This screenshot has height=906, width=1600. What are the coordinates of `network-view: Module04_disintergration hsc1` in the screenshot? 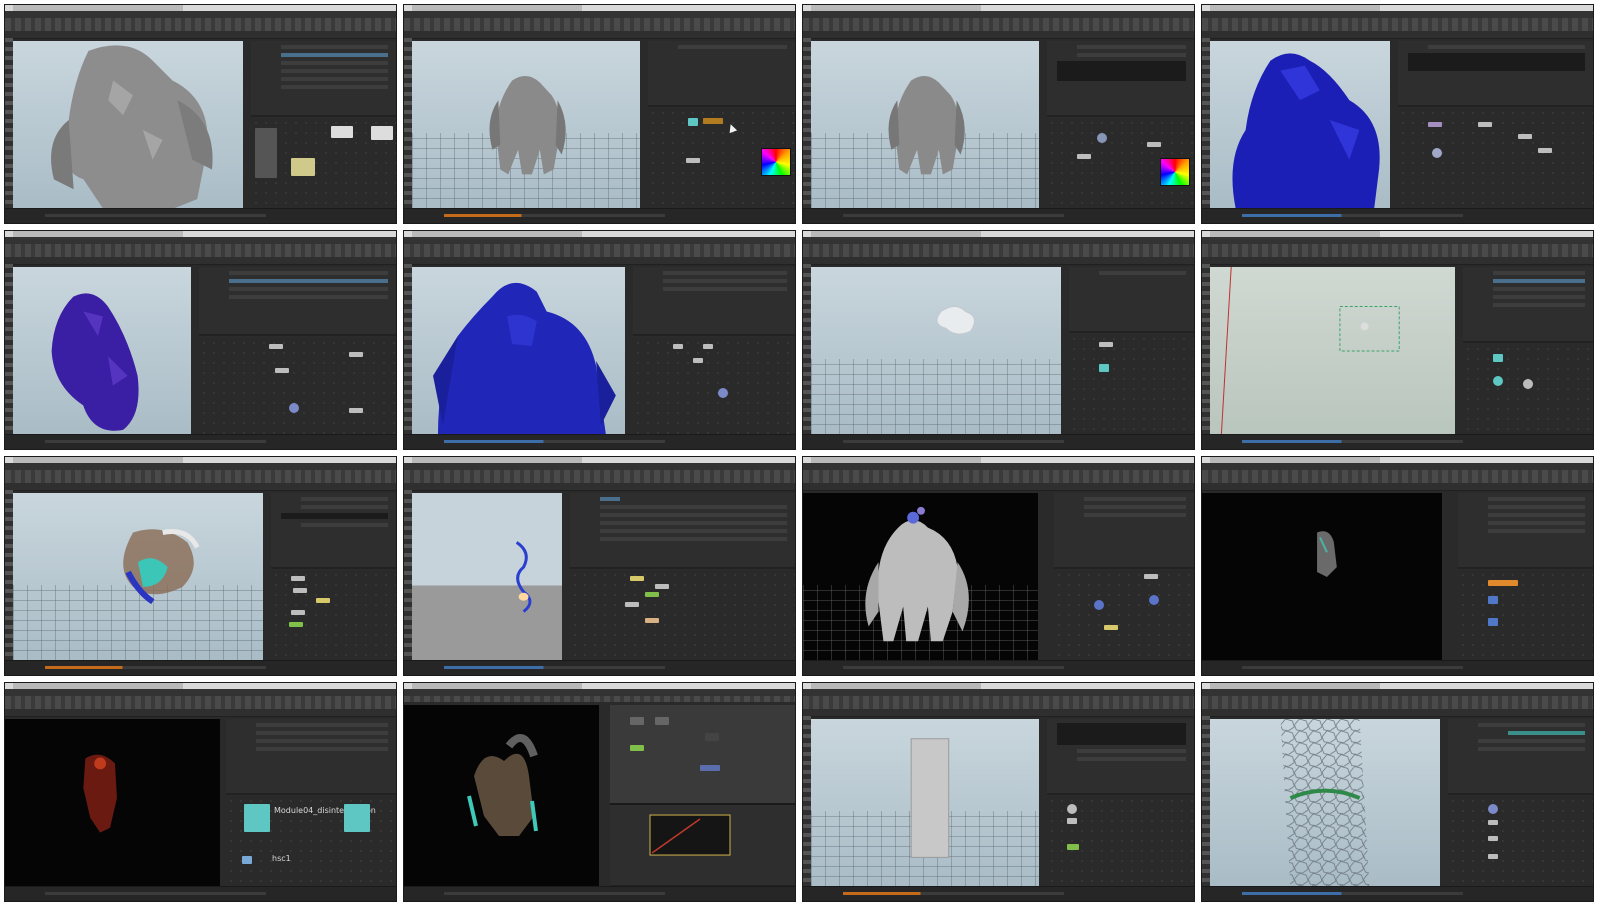 It's located at (311, 841).